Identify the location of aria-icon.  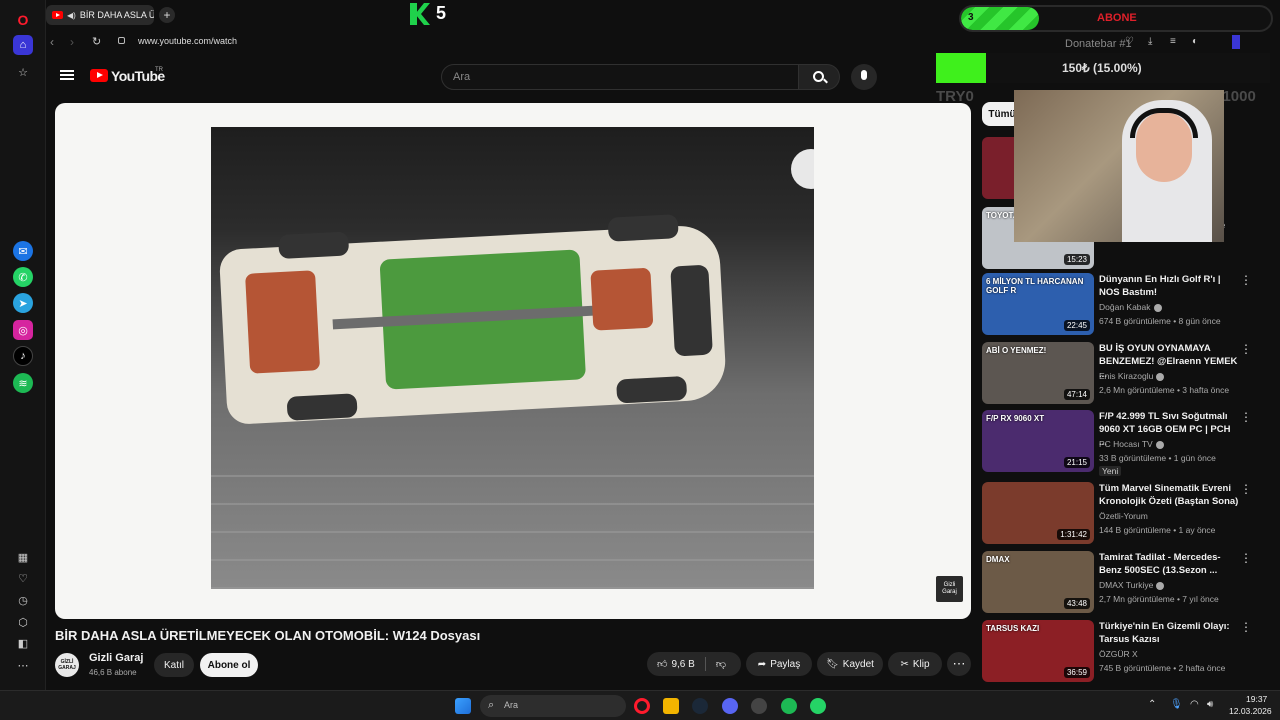
(1236, 42).